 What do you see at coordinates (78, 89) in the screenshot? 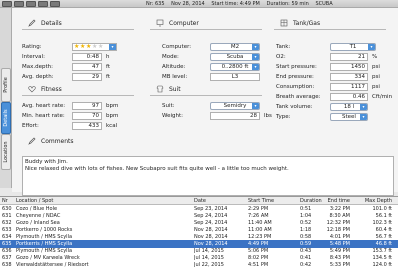
I see `fitness-header: Fitness` at bounding box center [78, 89].